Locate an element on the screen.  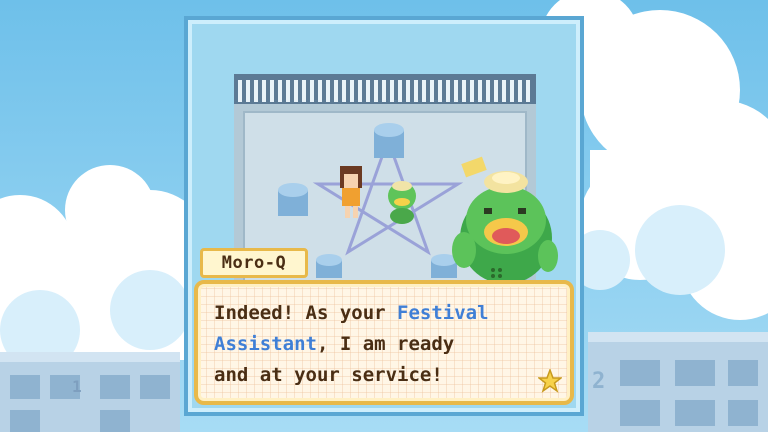
small-kappa-character is located at coordinates (402, 202).